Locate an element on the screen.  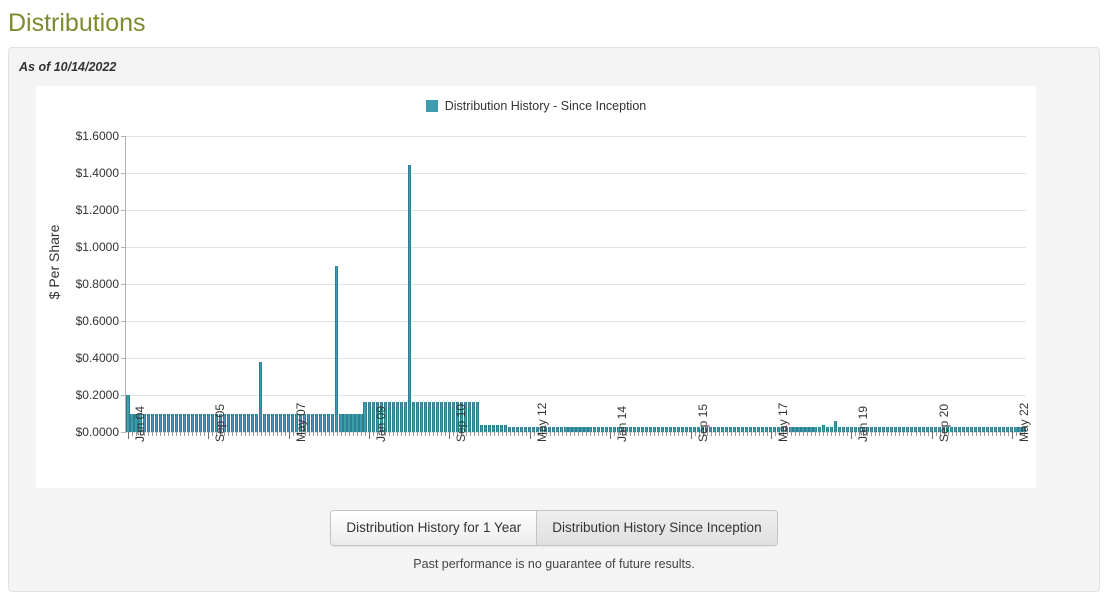
x-tick-label: Sep 20 is located at coordinates (943, 422).